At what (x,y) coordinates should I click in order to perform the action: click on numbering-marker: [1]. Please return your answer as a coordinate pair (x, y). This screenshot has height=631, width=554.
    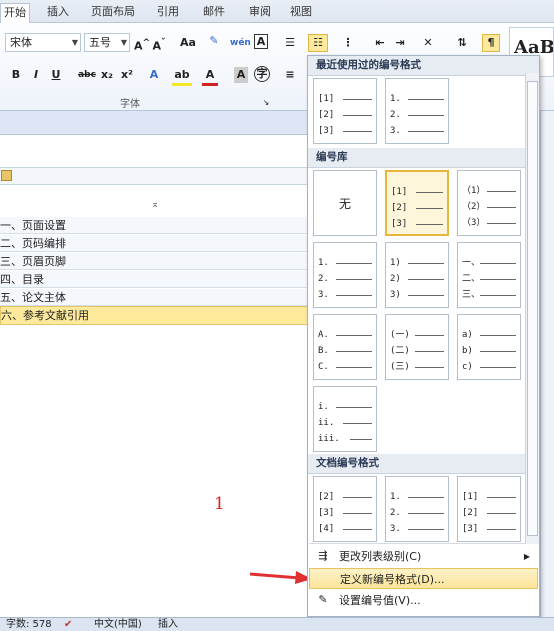
    Looking at the image, I should click on (399, 192).